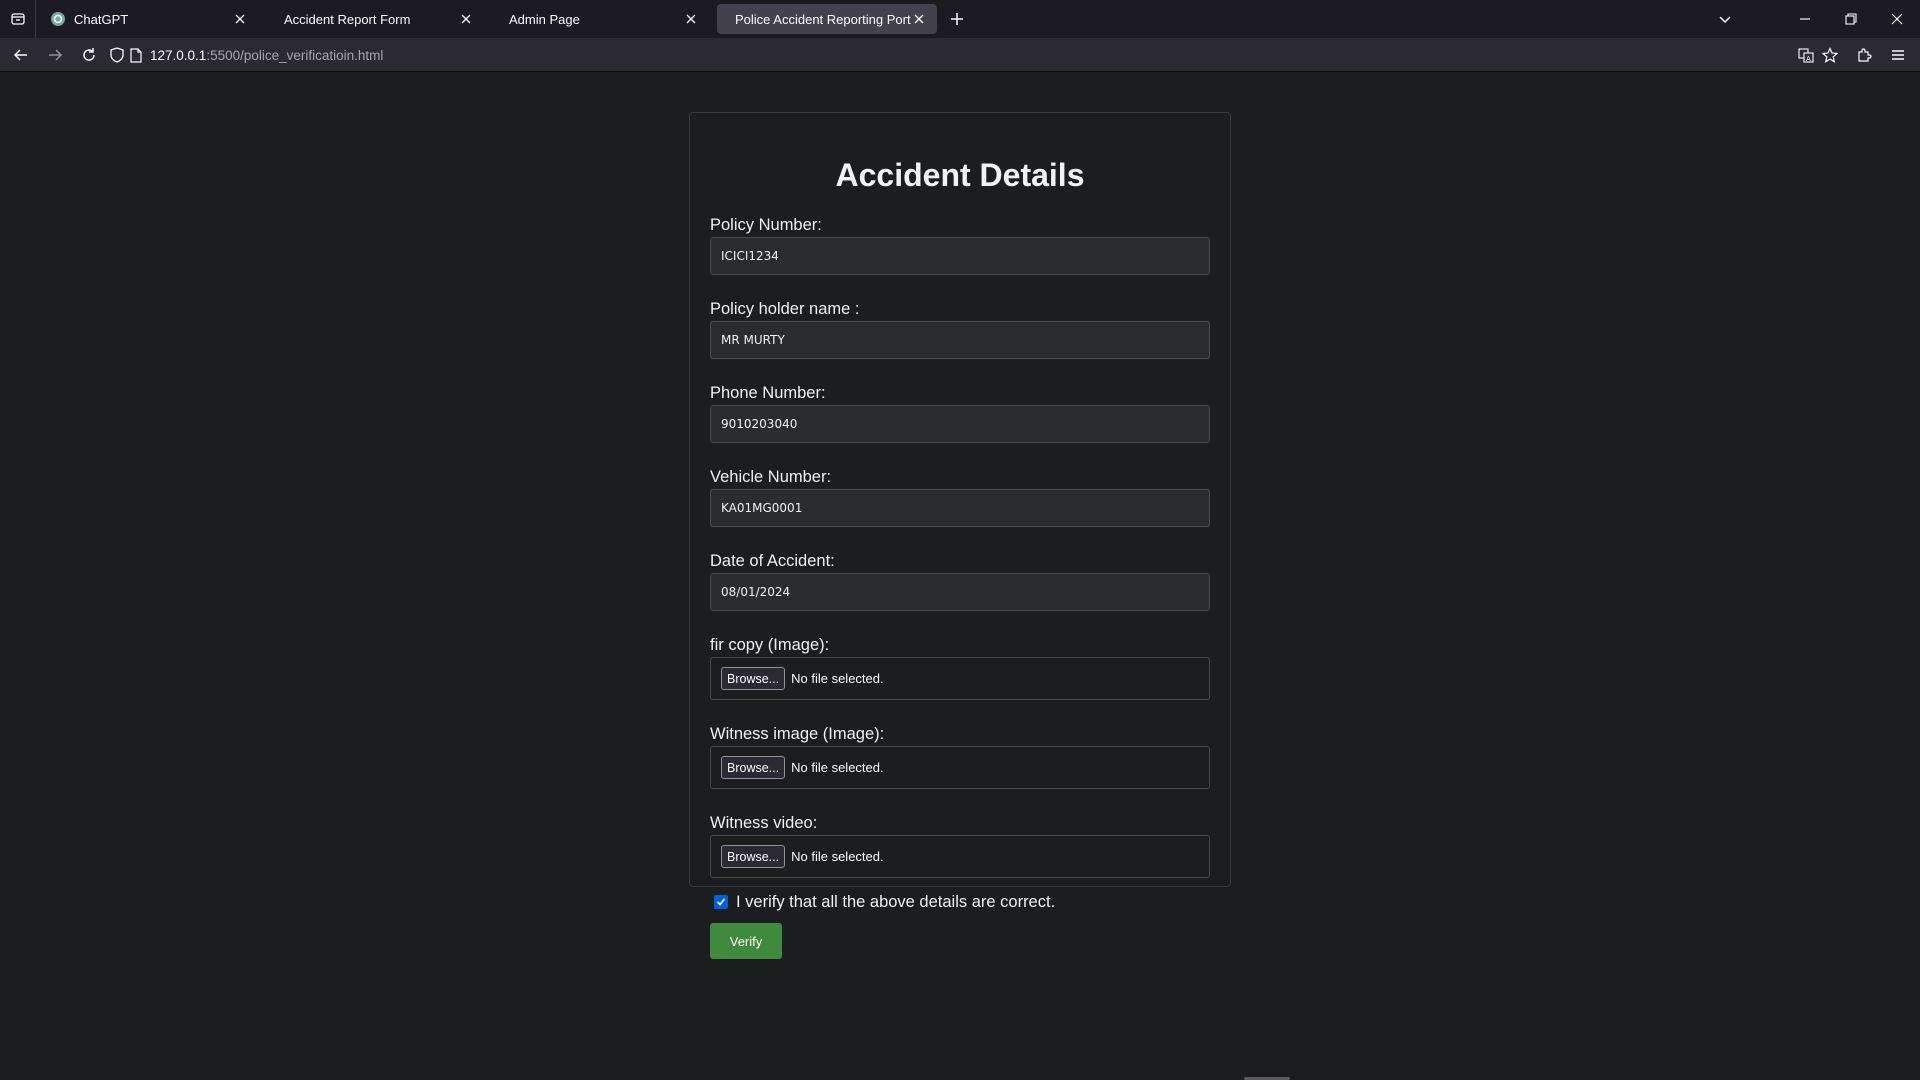 Image resolution: width=1920 pixels, height=1080 pixels. What do you see at coordinates (117, 55) in the screenshot?
I see `shield-icon` at bounding box center [117, 55].